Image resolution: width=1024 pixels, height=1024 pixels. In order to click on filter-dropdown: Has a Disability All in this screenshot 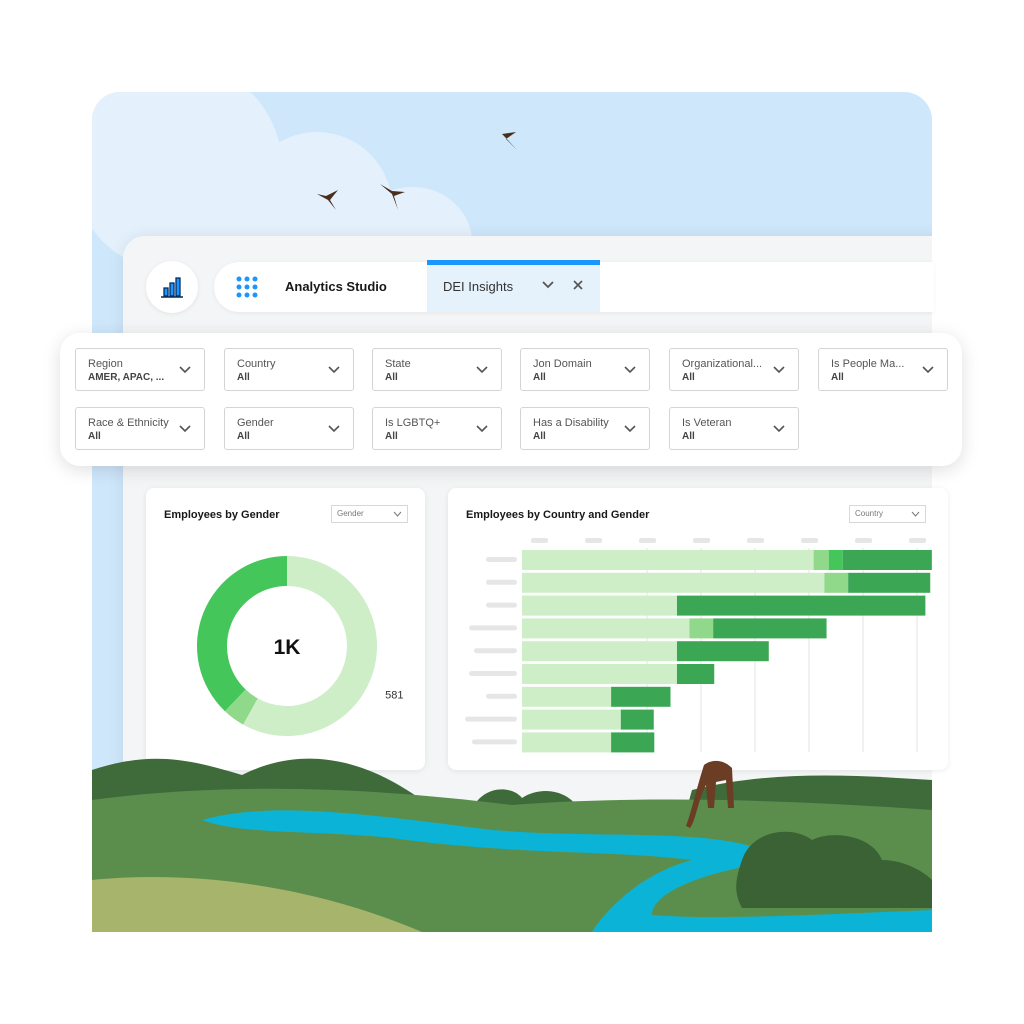, I will do `click(585, 428)`.